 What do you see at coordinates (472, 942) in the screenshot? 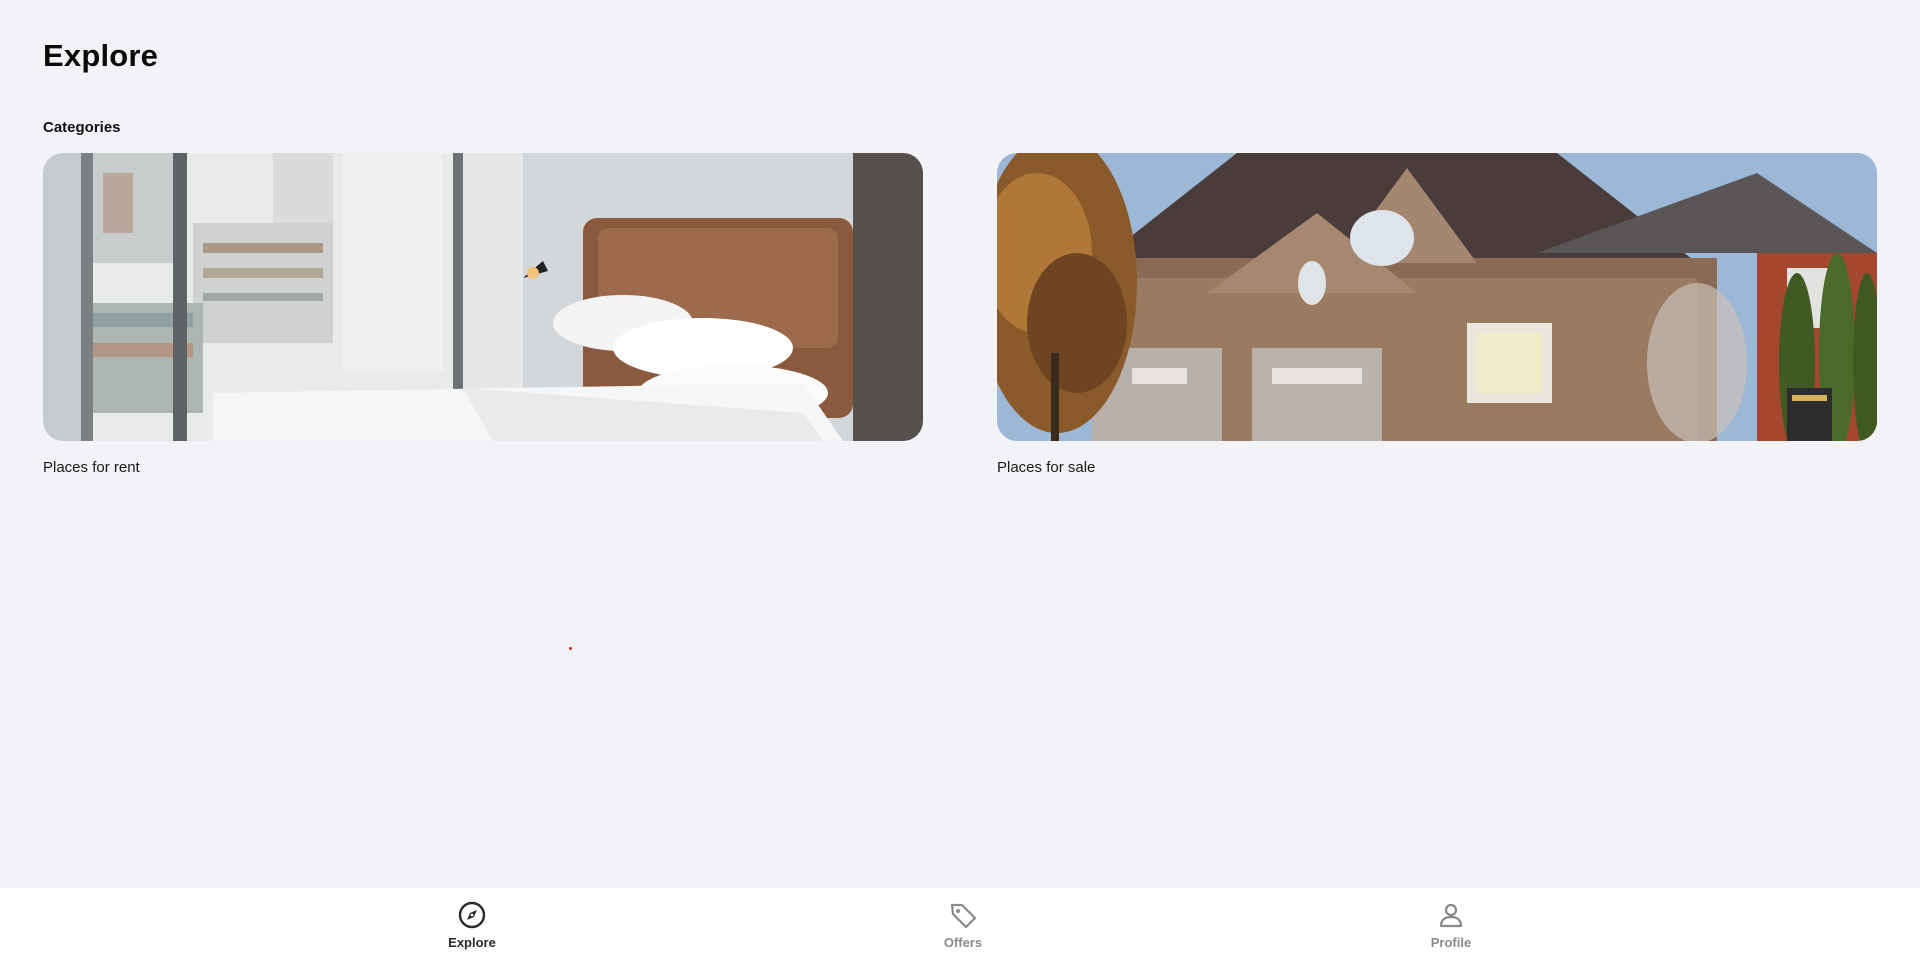
I see `nav-label-explore: Explore` at bounding box center [472, 942].